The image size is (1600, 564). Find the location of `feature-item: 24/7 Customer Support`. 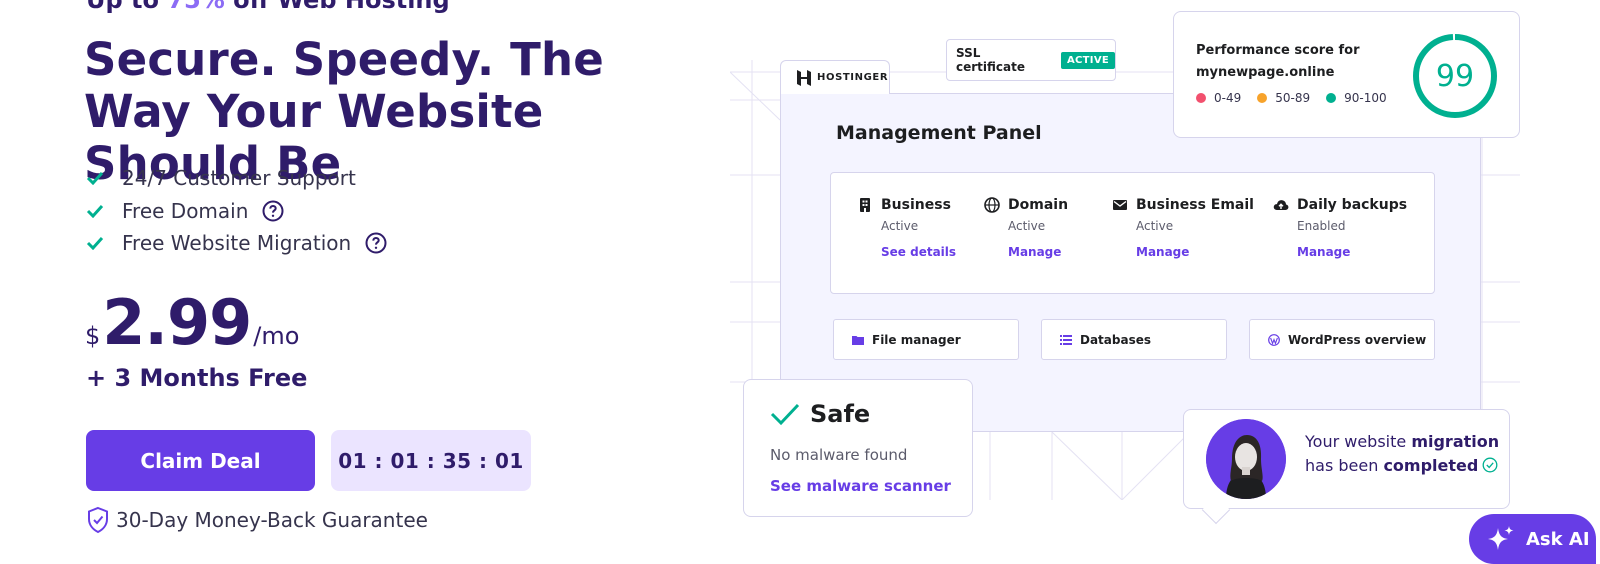

feature-item: 24/7 Customer Support is located at coordinates (236, 178).